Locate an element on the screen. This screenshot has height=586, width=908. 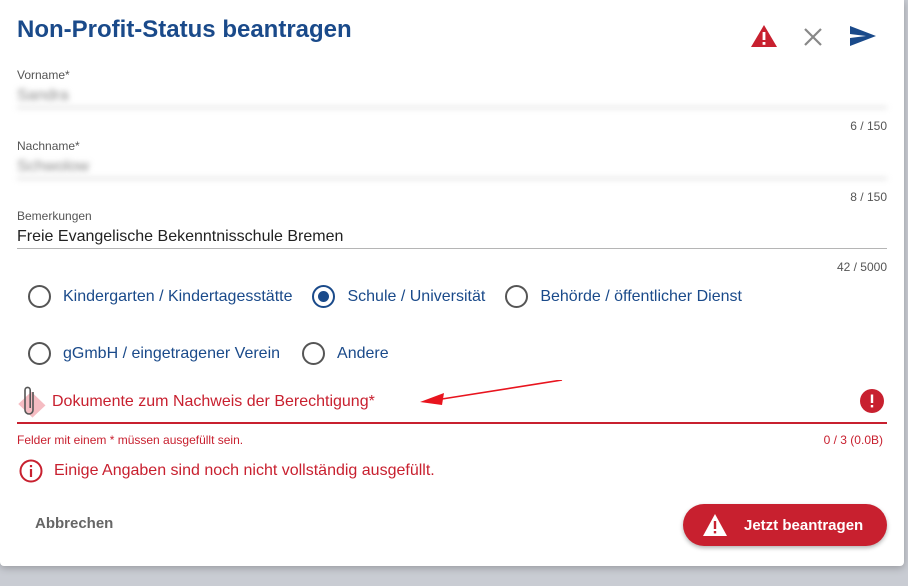
close-icon is located at coordinates (813, 36).